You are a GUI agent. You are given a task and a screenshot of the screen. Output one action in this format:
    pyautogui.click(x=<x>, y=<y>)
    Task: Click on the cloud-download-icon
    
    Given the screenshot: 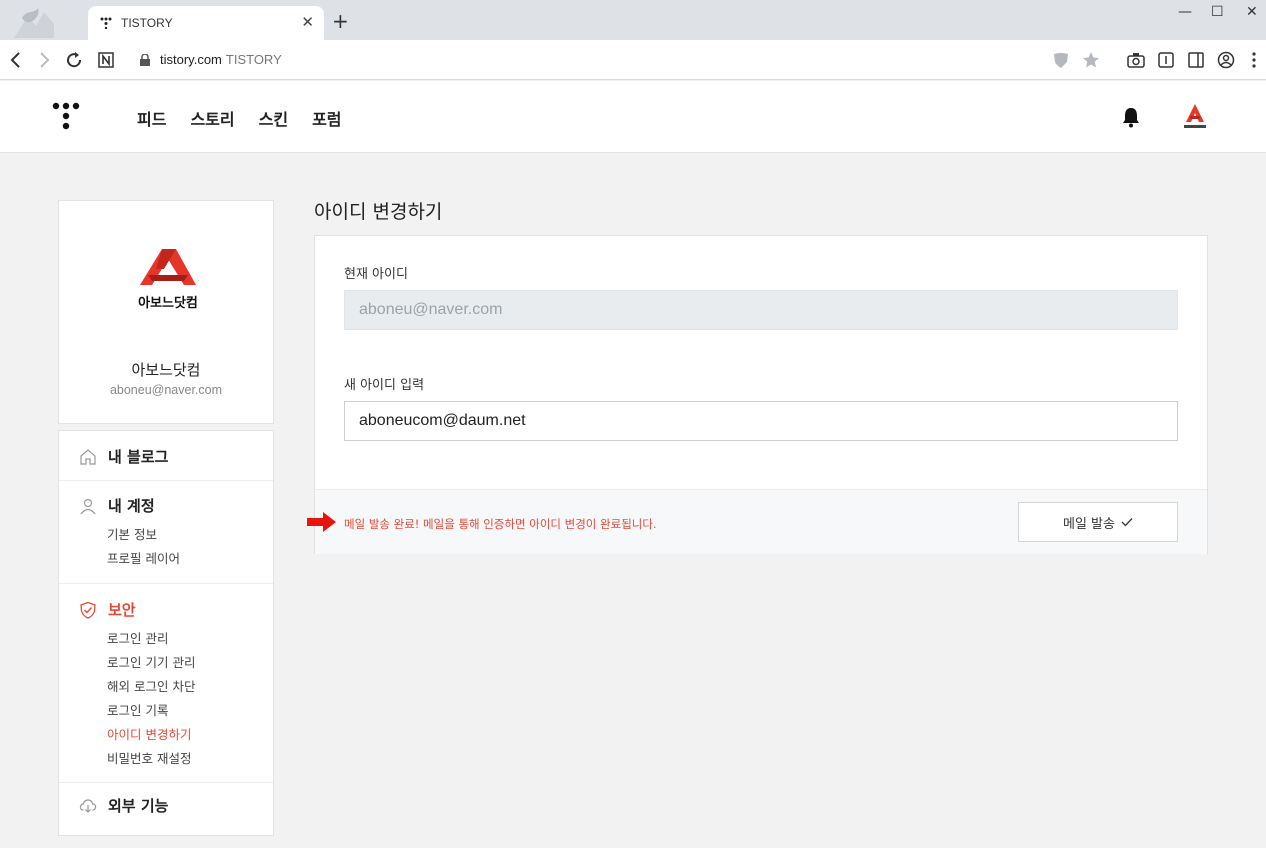 What is the action you would take?
    pyautogui.click(x=88, y=805)
    